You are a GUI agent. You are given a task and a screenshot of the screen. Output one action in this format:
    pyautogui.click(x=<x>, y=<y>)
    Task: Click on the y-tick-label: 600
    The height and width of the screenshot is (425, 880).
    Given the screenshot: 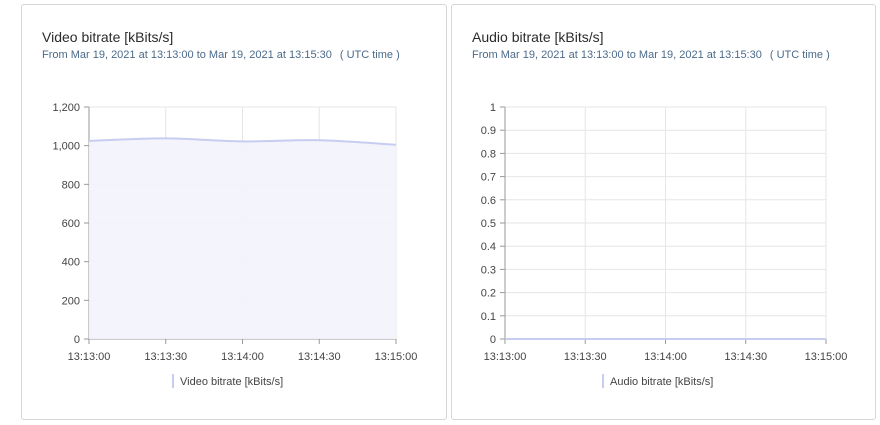 What is the action you would take?
    pyautogui.click(x=71, y=224)
    